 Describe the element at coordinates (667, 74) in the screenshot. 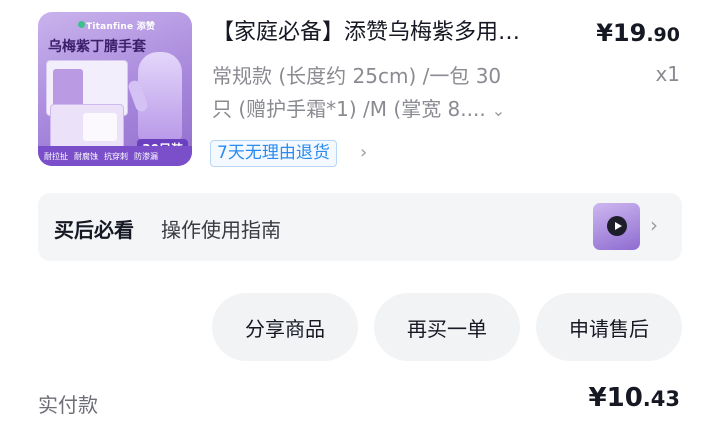

I see `product-quantity: x1` at that location.